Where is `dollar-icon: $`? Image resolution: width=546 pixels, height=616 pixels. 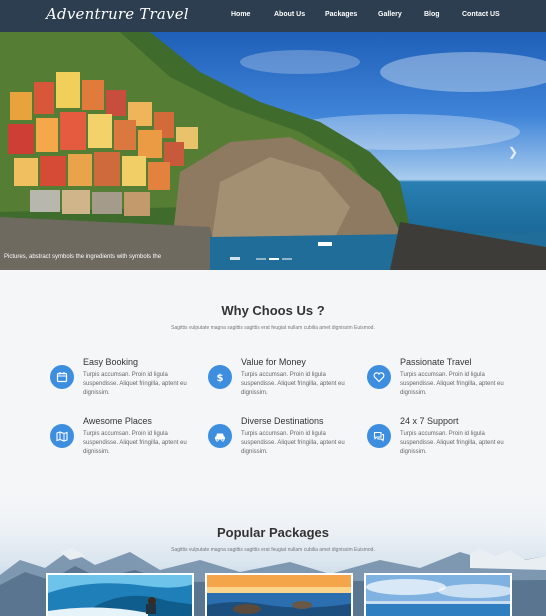 dollar-icon: $ is located at coordinates (220, 377).